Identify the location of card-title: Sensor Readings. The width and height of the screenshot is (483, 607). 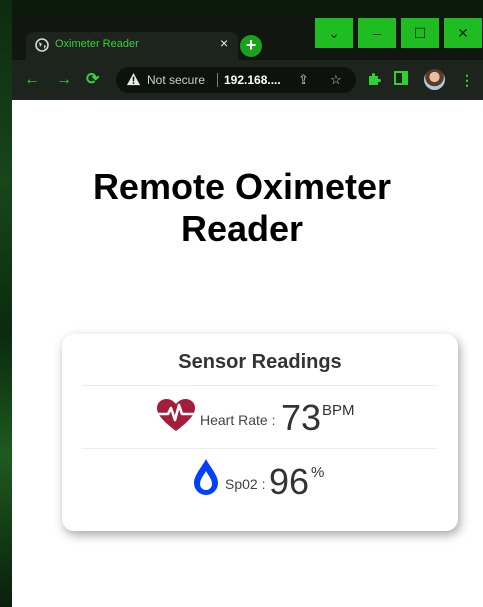
(260, 362).